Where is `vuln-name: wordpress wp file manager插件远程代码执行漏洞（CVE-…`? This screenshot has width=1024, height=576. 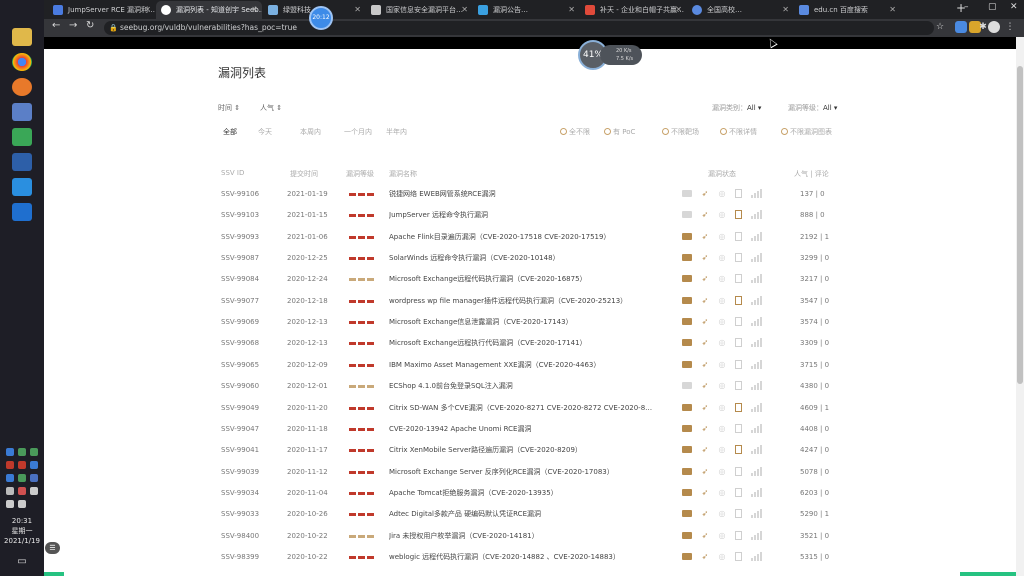 vuln-name: wordpress wp file manager插件远程代码执行漏洞（CVE-… is located at coordinates (524, 301).